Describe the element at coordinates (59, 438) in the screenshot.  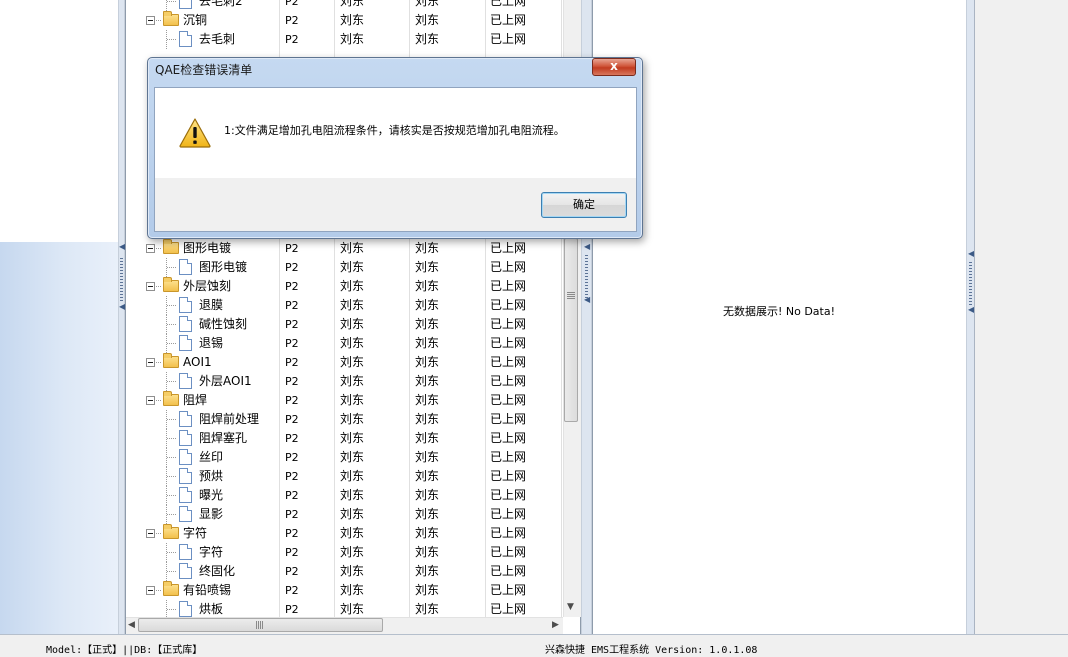
I see `left-panel-lower` at that location.